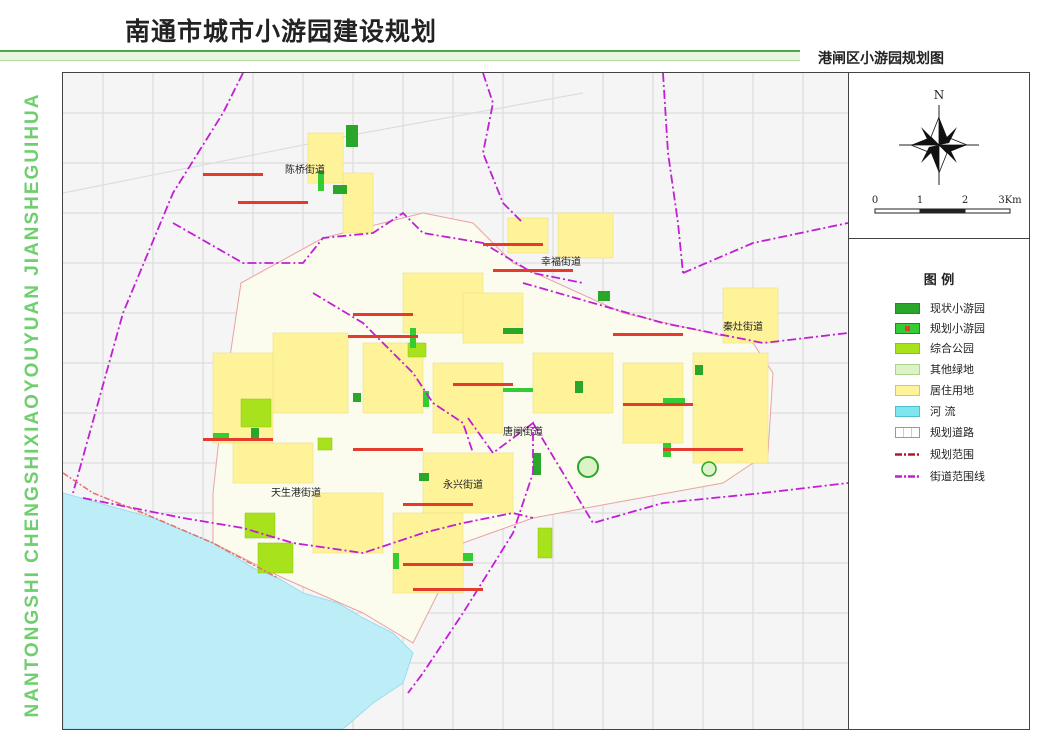 The height and width of the screenshot is (742, 1062). I want to click on legend-swatch-river, so click(907, 411).